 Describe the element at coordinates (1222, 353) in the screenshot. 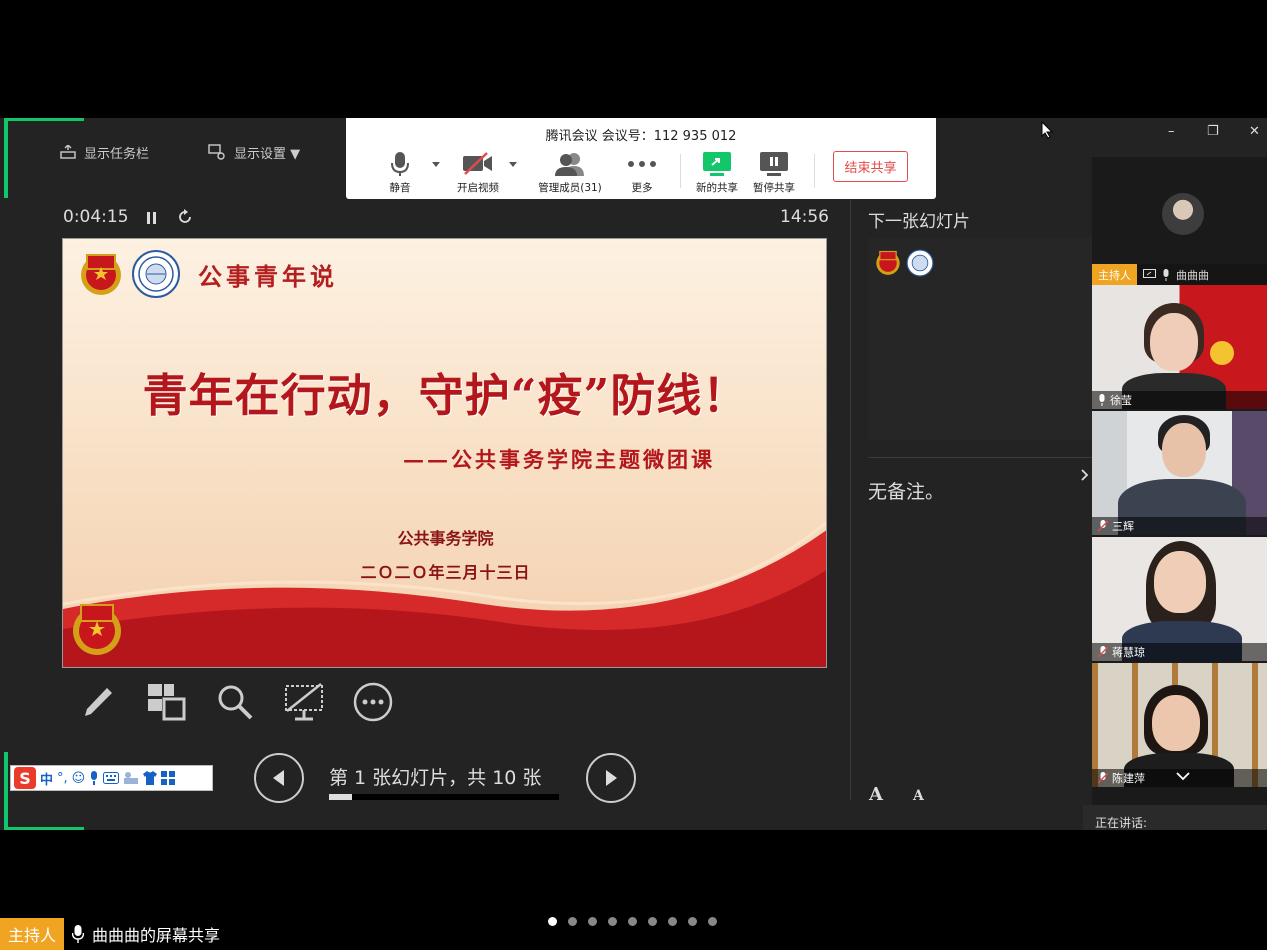

I see `flag-emblem-icon` at that location.